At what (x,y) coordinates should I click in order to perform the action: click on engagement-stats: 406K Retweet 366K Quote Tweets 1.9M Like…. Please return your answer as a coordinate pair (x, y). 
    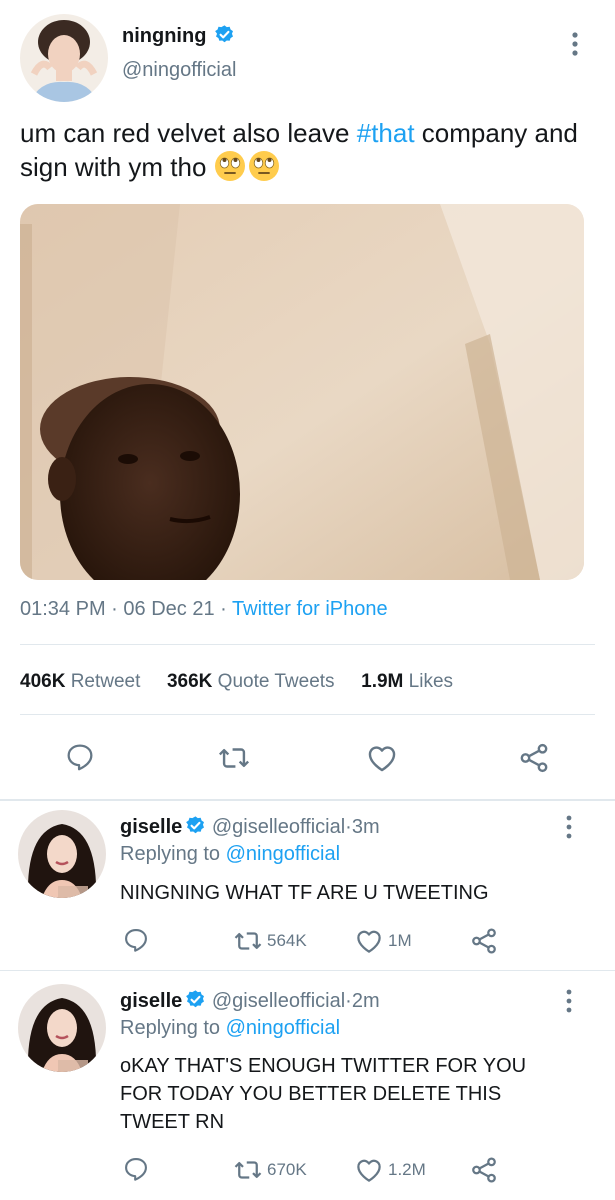
    Looking at the image, I should click on (236, 682).